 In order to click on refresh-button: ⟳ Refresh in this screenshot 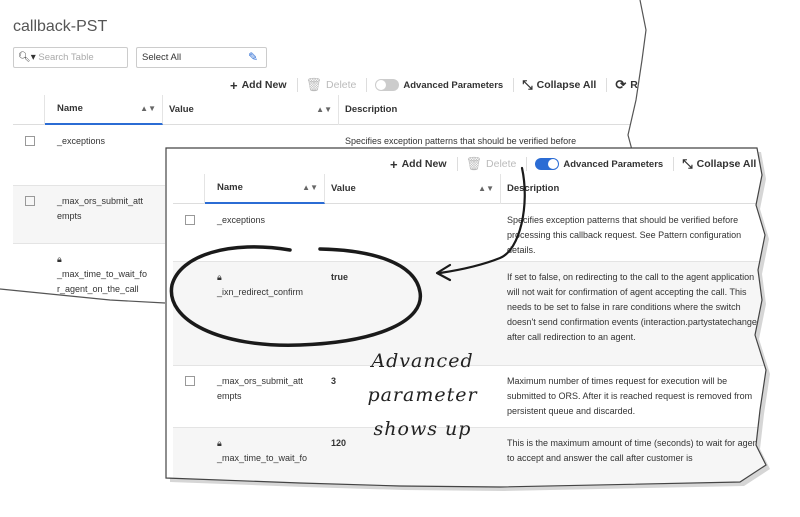, I will do `click(630, 85)`.